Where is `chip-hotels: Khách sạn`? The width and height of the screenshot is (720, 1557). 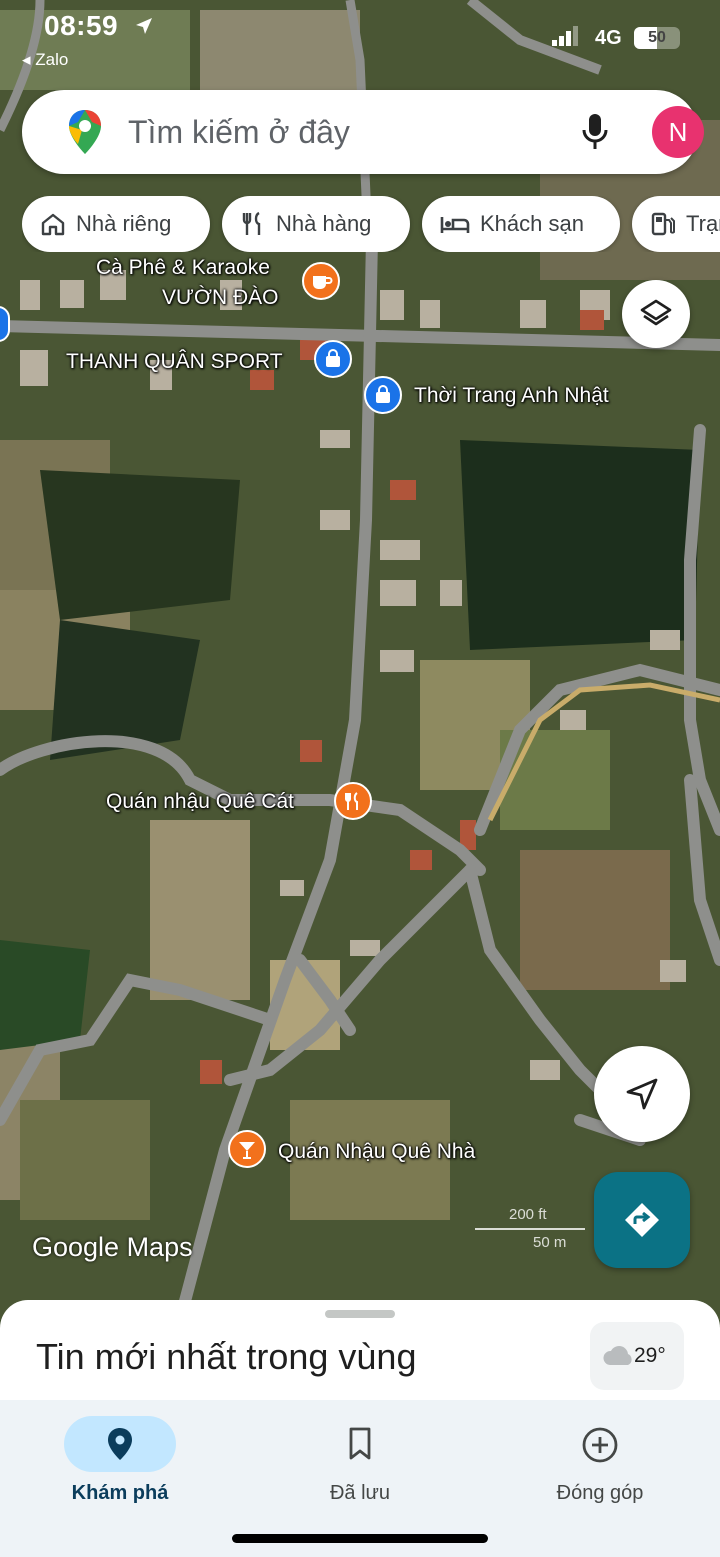
chip-hotels: Khách sạn is located at coordinates (521, 224).